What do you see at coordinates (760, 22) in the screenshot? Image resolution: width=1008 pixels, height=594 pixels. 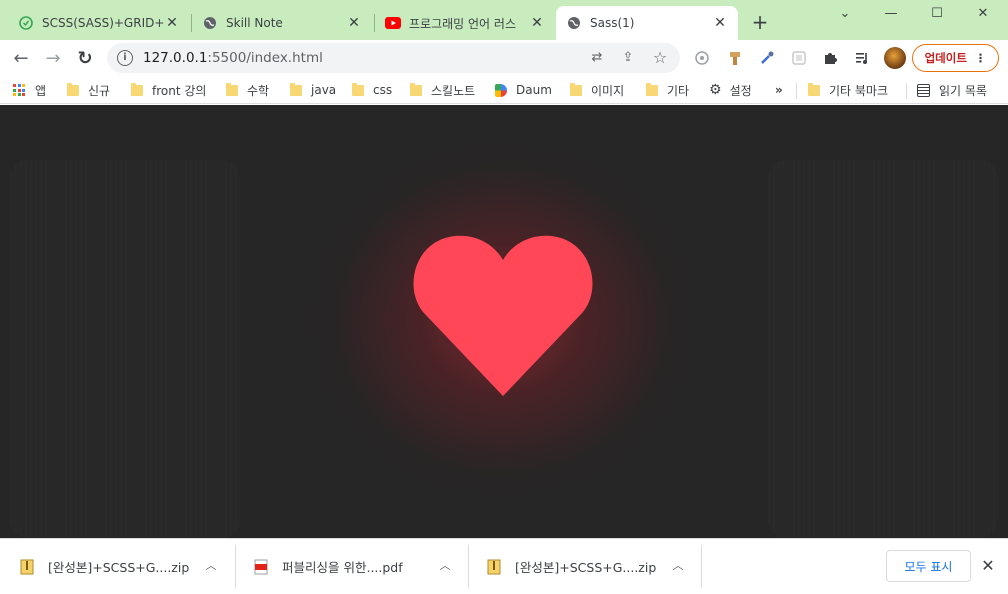 I see `new-tab-button: +` at bounding box center [760, 22].